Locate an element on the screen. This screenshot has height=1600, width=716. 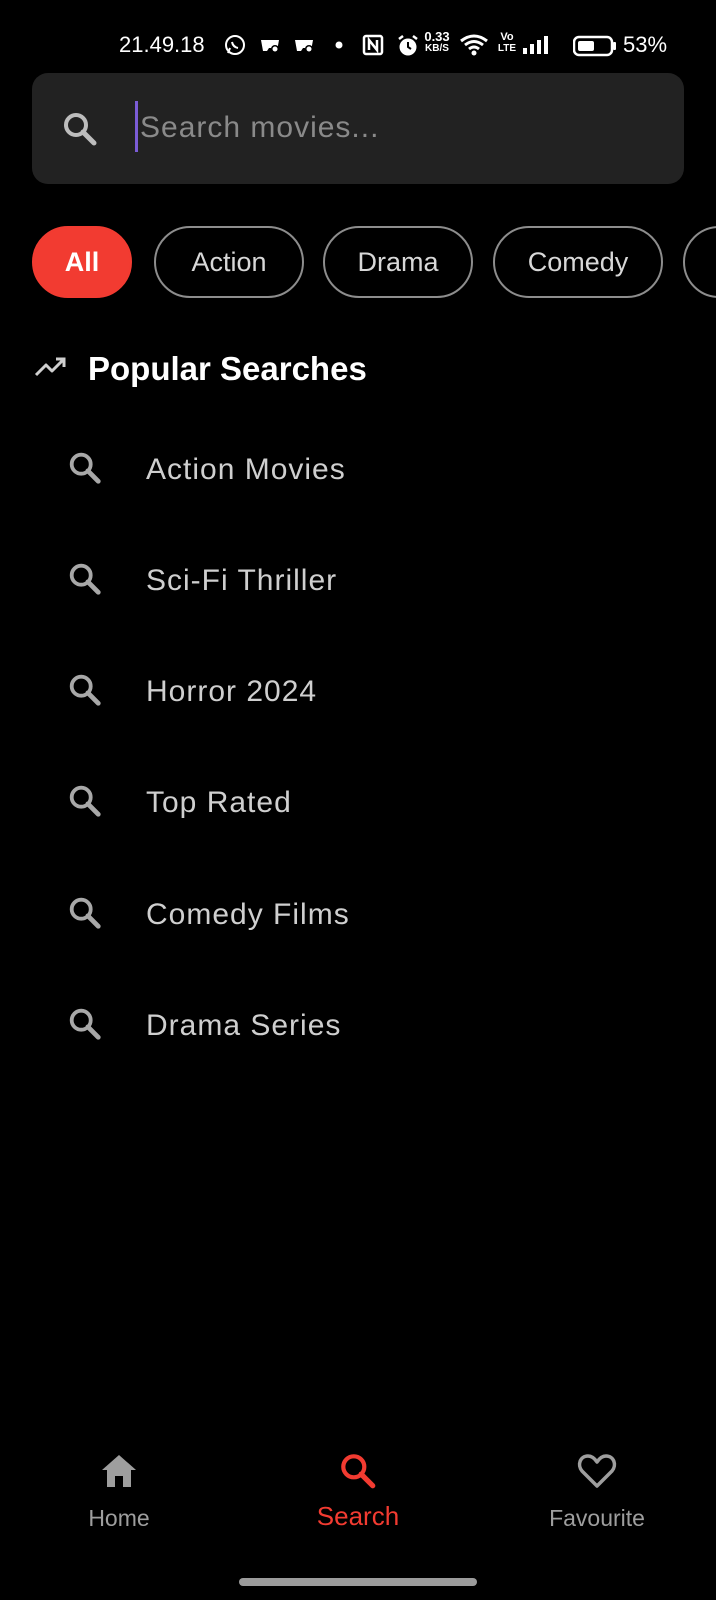
chip-comedy: Comedy is located at coordinates (578, 262).